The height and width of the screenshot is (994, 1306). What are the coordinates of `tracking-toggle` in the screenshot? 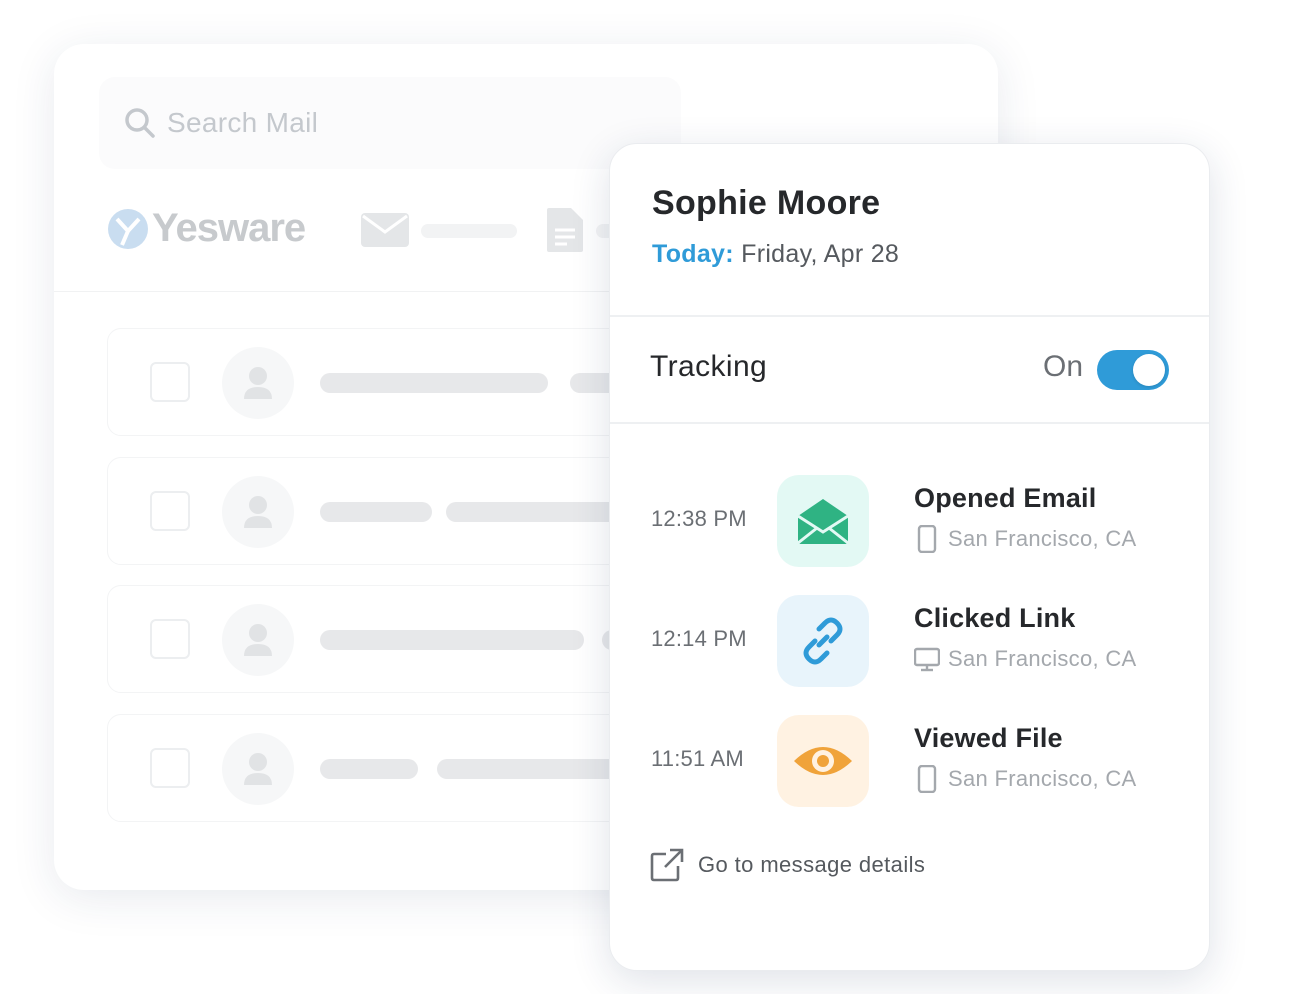 It's located at (1133, 370).